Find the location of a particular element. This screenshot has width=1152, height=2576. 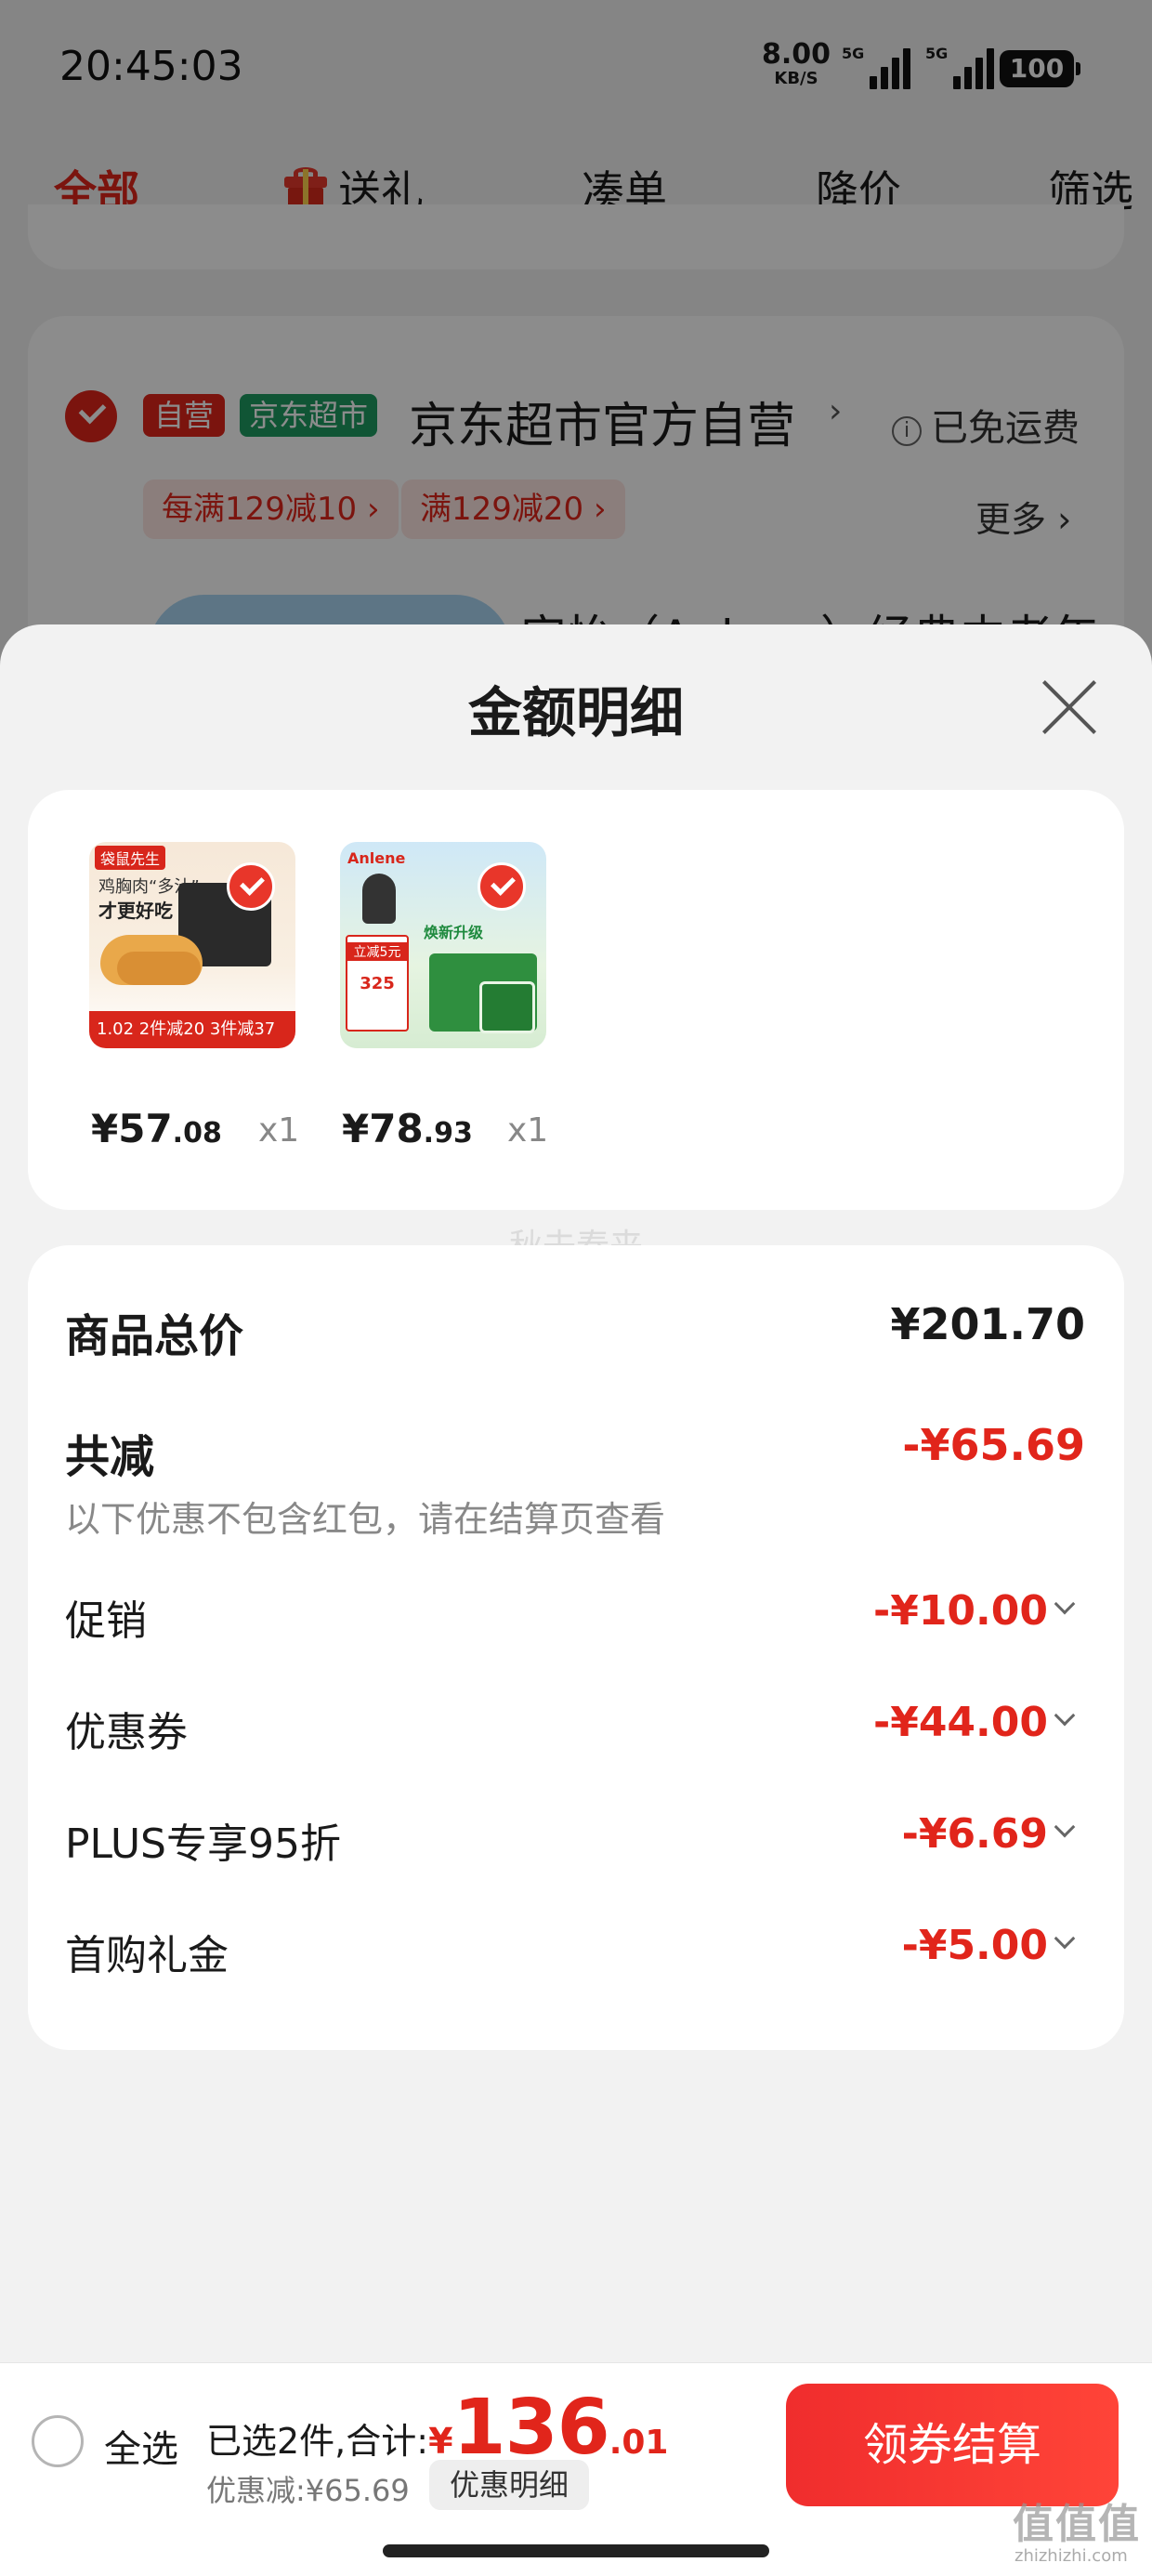

sheet-title: 金额明细 is located at coordinates (575, 712).